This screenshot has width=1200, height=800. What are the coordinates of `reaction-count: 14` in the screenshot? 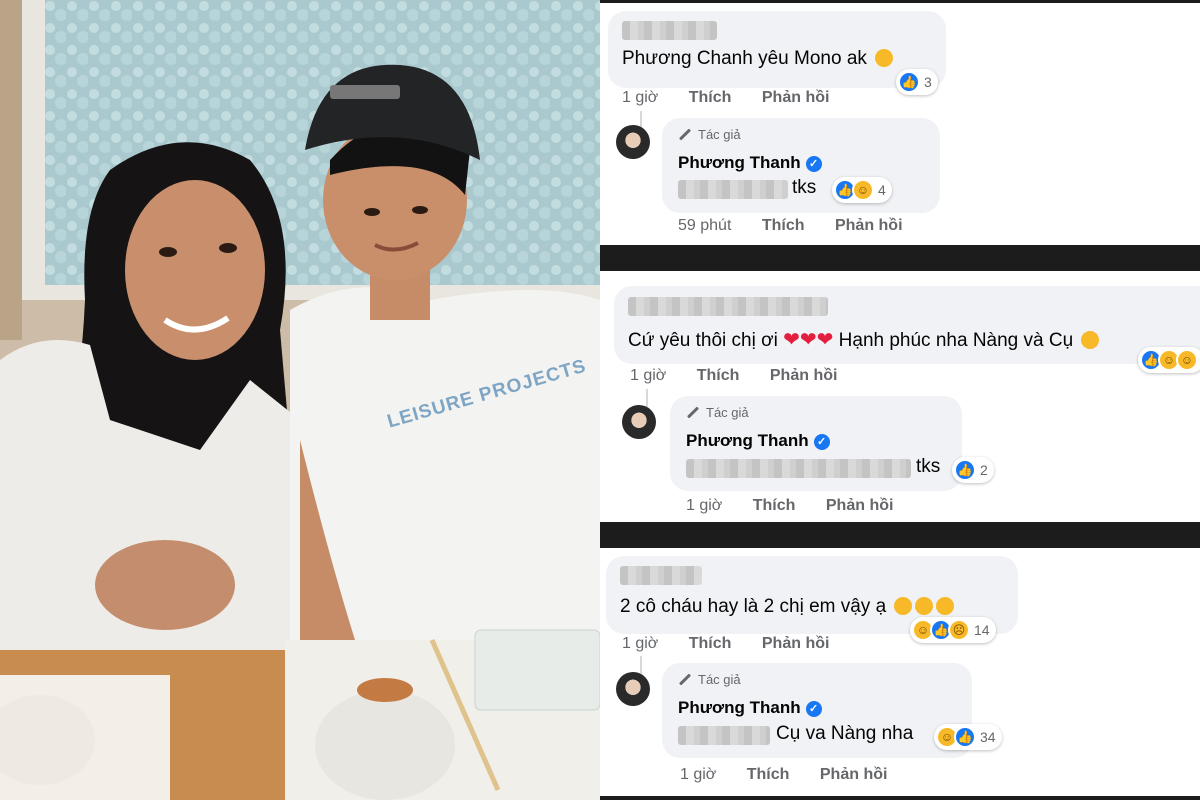 It's located at (982, 630).